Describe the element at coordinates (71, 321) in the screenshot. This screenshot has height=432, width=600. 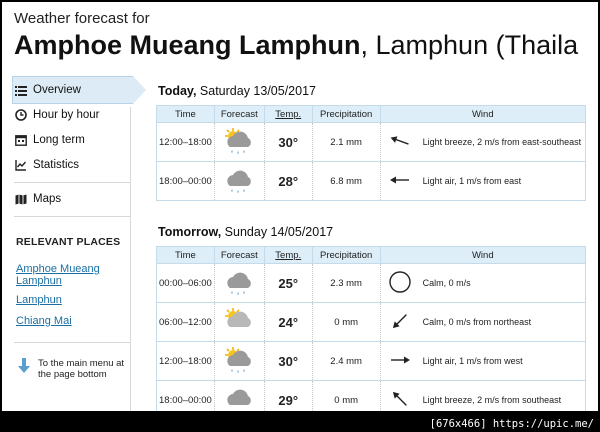
I see `place-link-chiang-mai: Chiang Mai` at that location.